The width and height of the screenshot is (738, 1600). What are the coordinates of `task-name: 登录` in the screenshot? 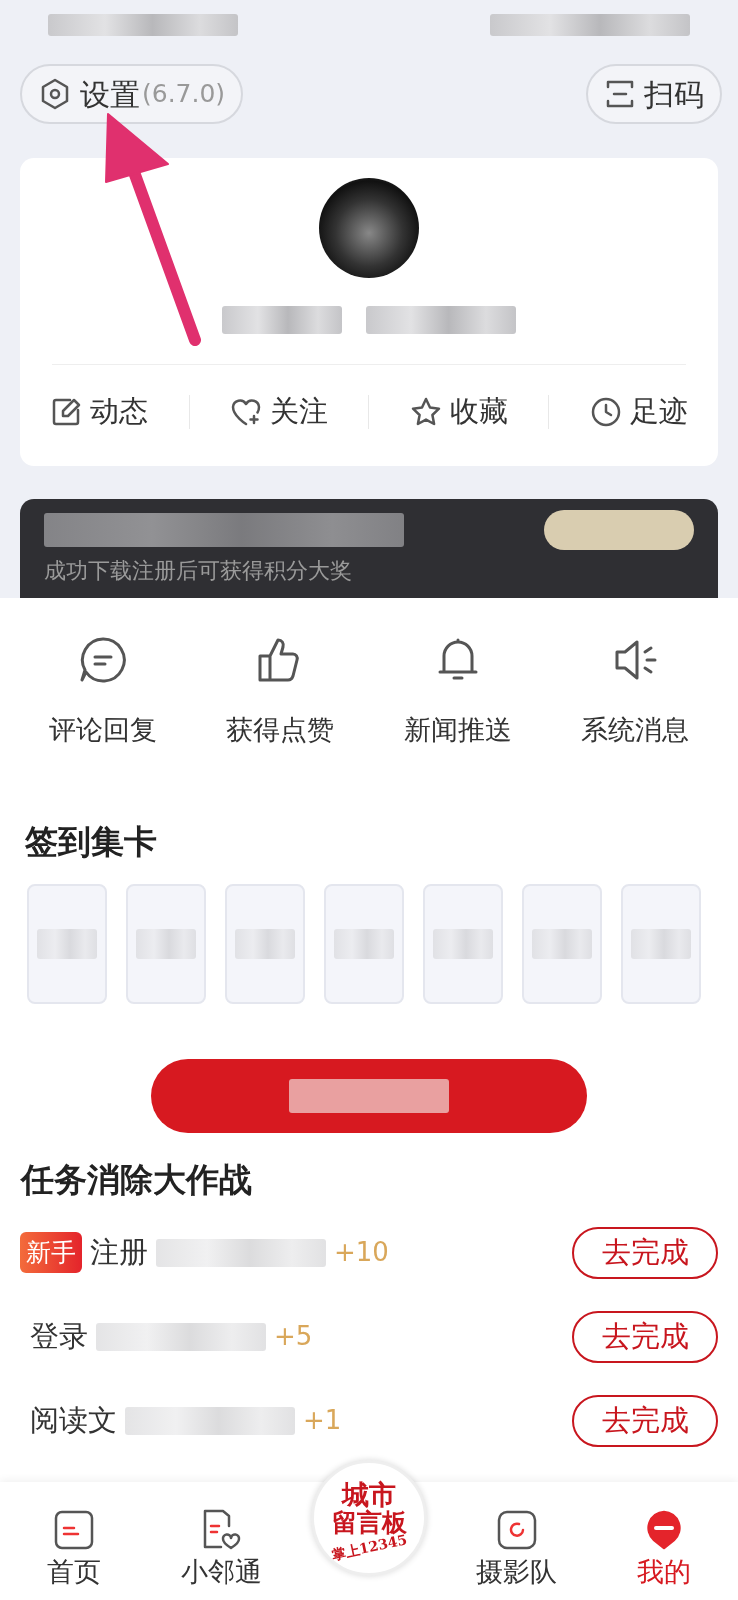 It's located at (59, 1336).